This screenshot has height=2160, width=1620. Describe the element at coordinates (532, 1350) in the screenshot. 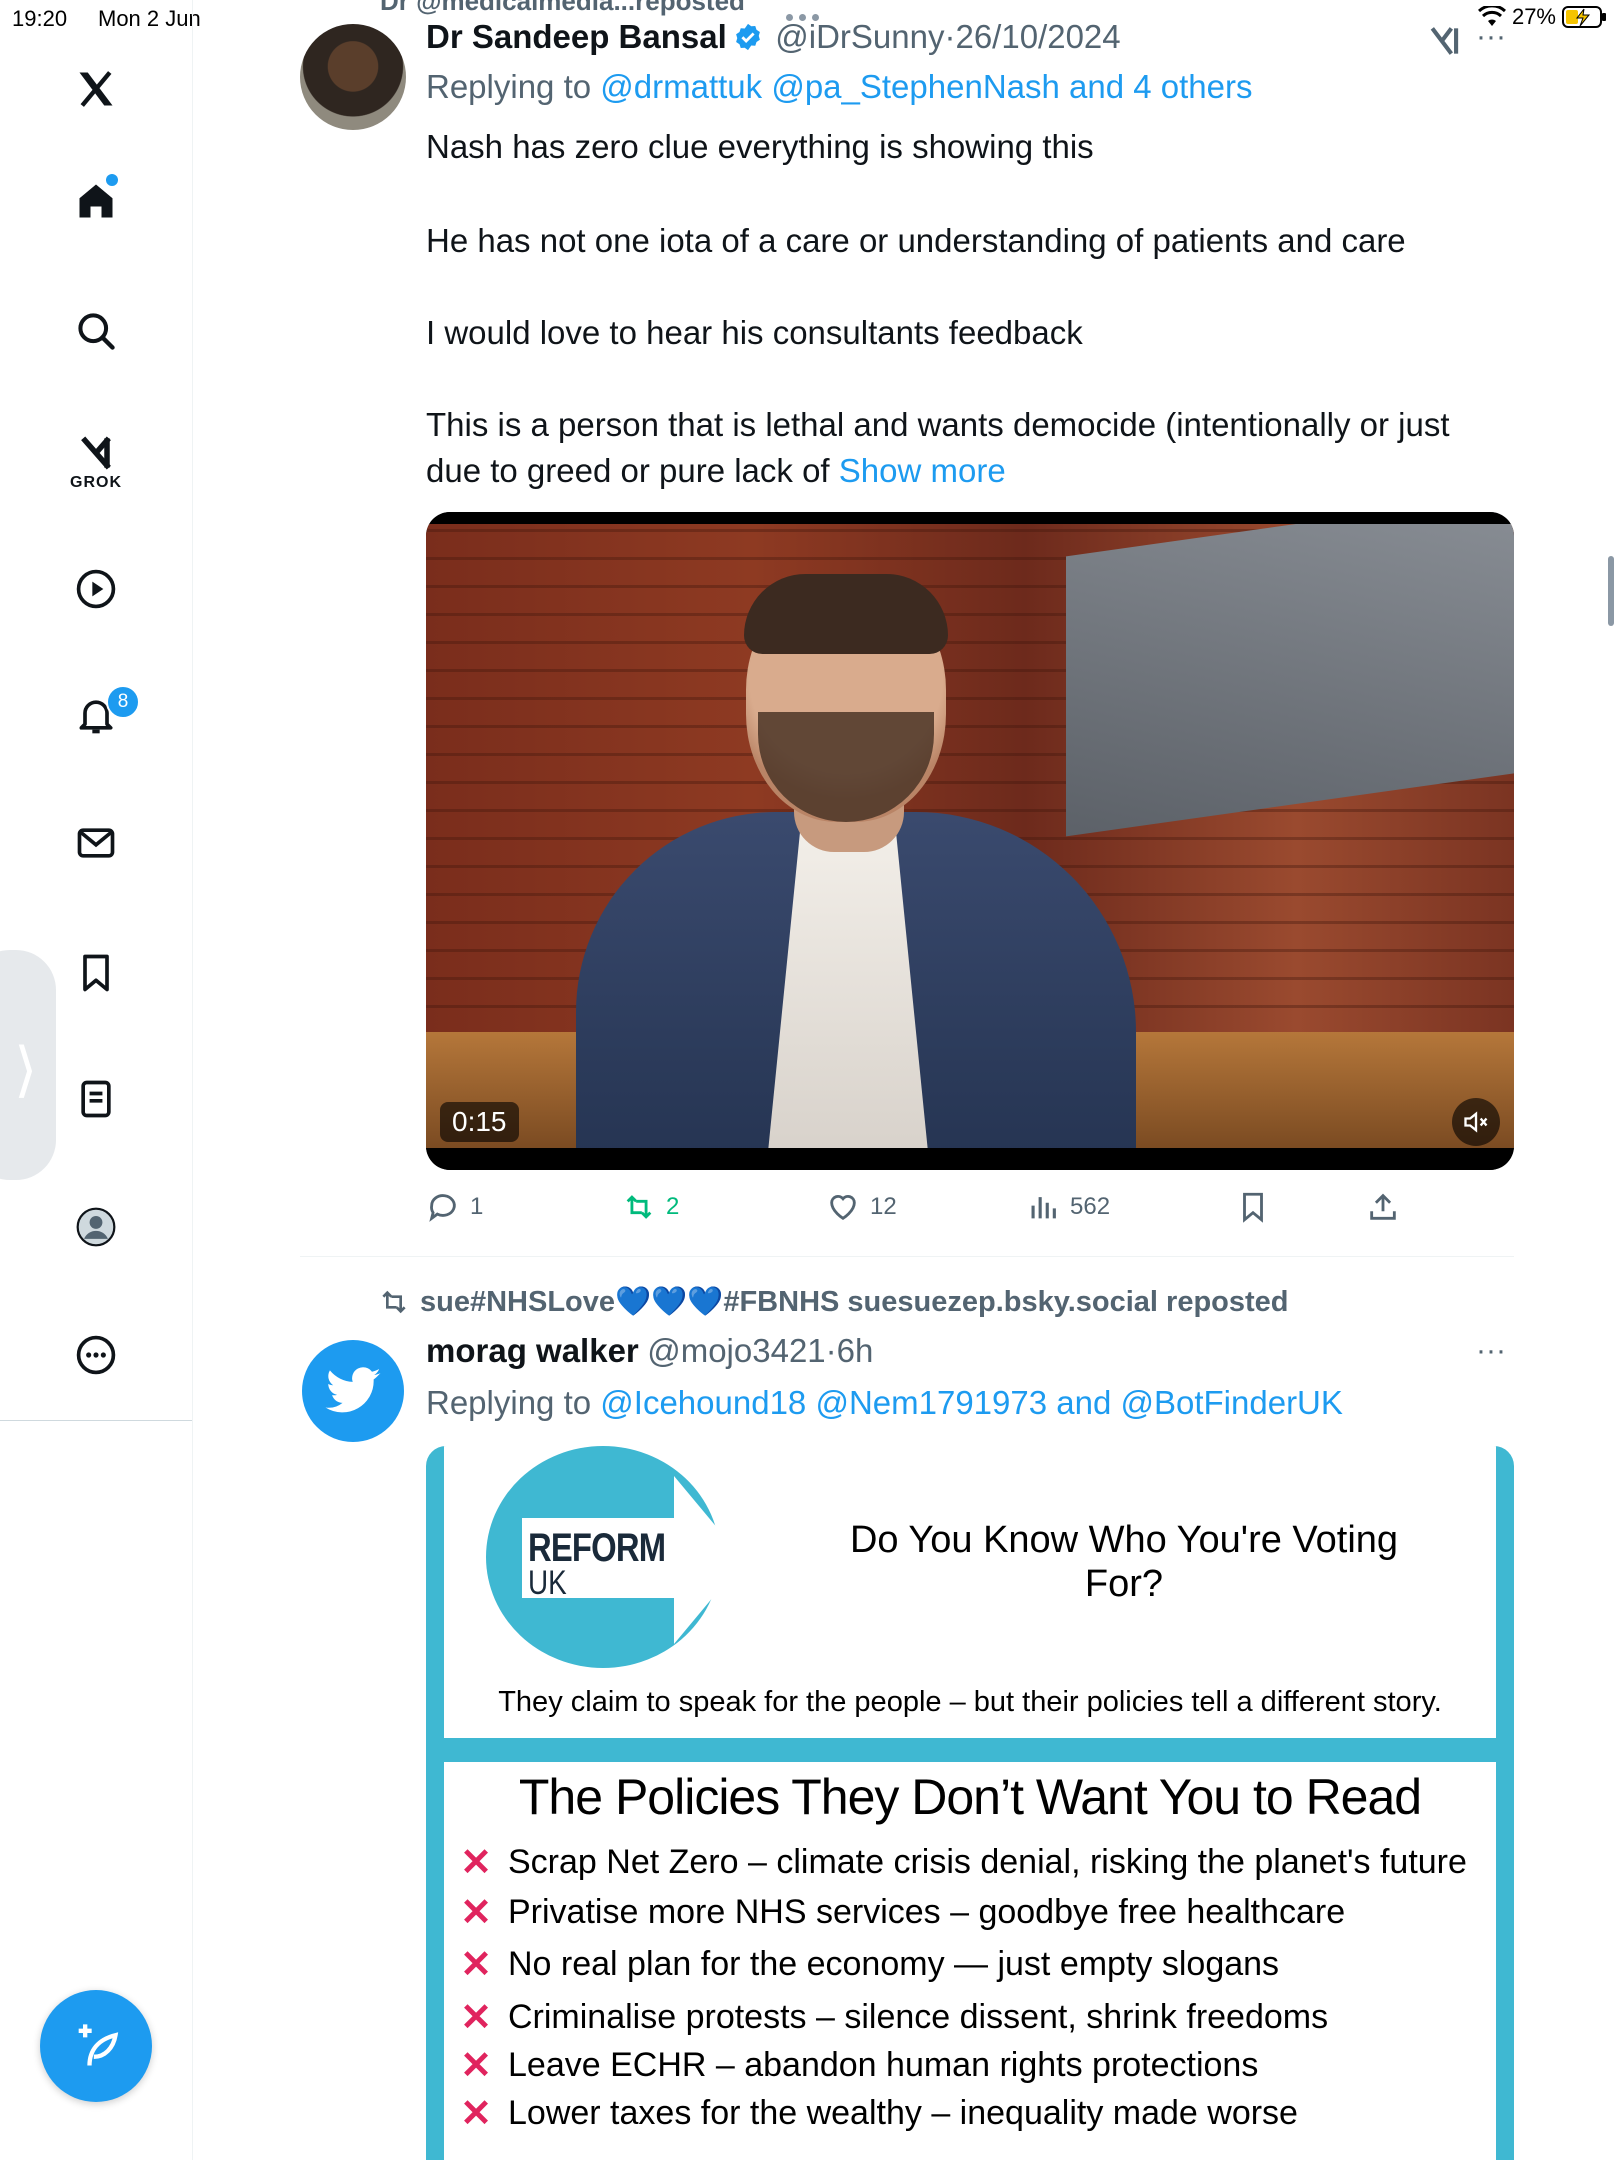

I see `tweet2-author-name: morag walker` at that location.